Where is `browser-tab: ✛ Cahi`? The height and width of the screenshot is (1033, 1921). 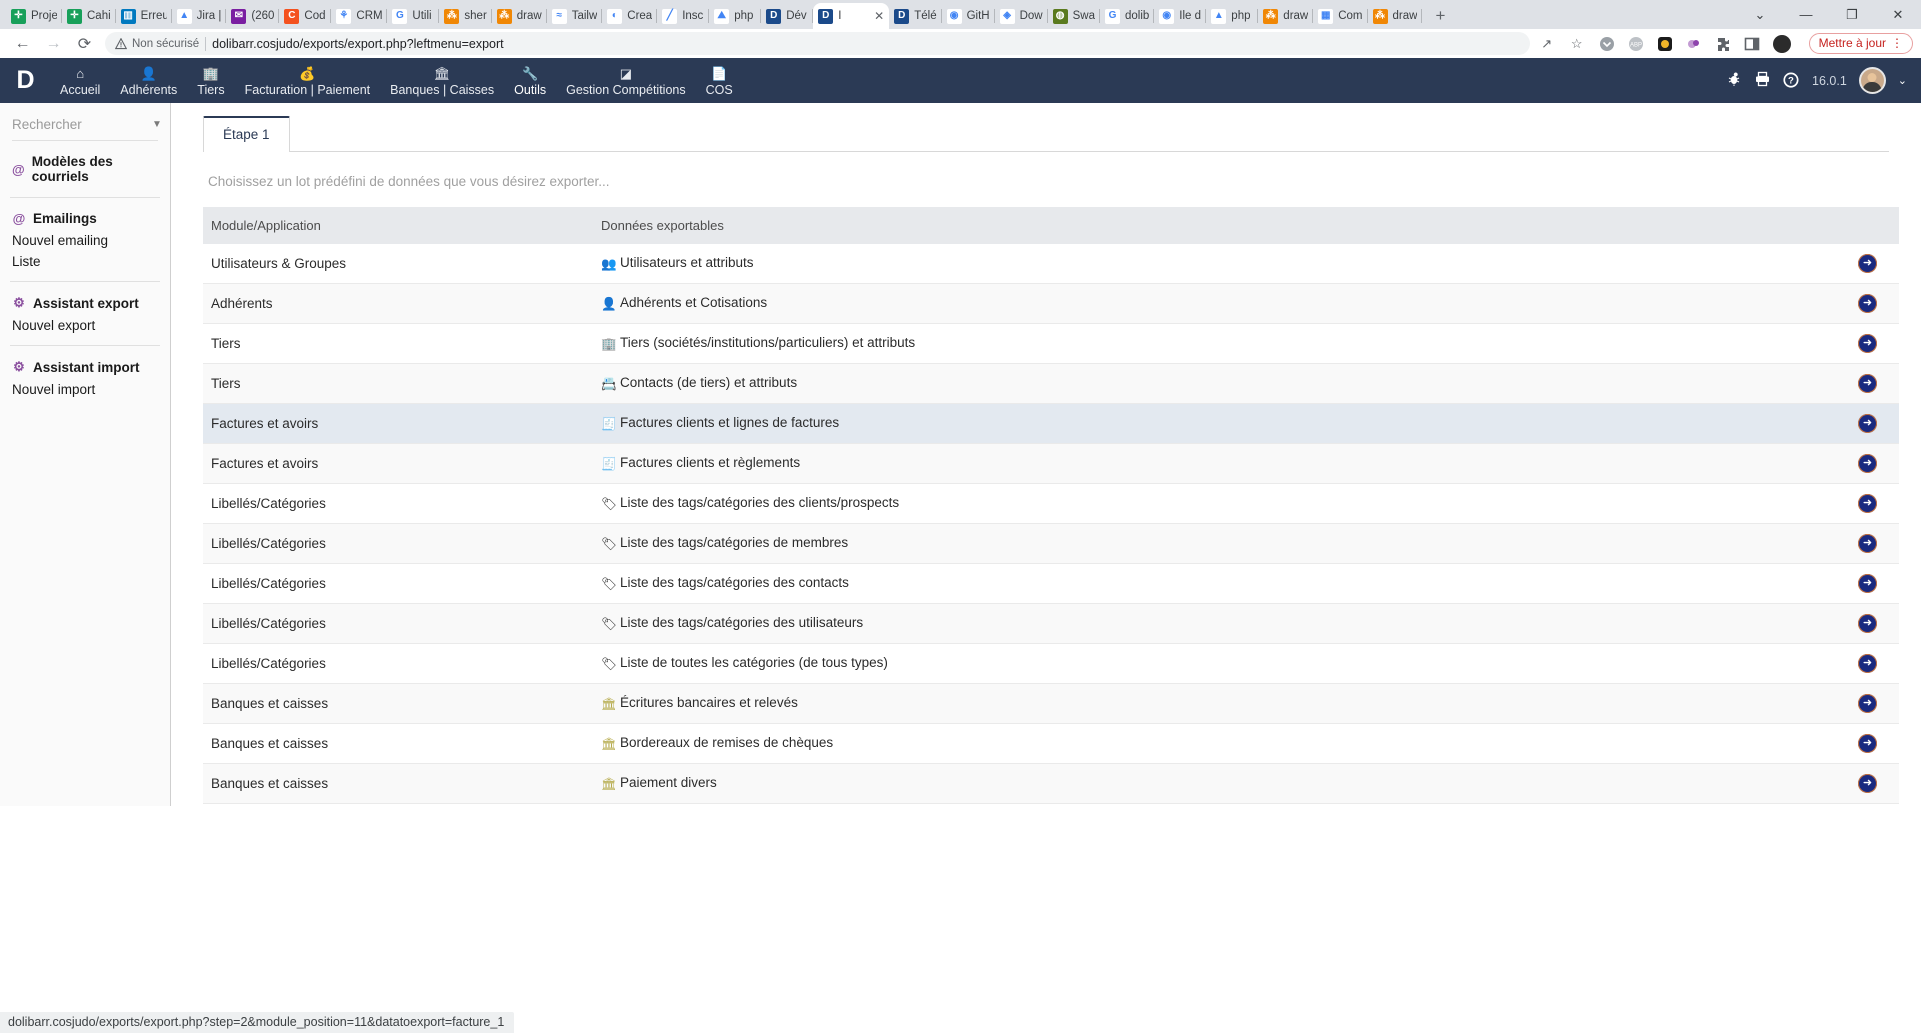 browser-tab: ✛ Cahi is located at coordinates (89, 16).